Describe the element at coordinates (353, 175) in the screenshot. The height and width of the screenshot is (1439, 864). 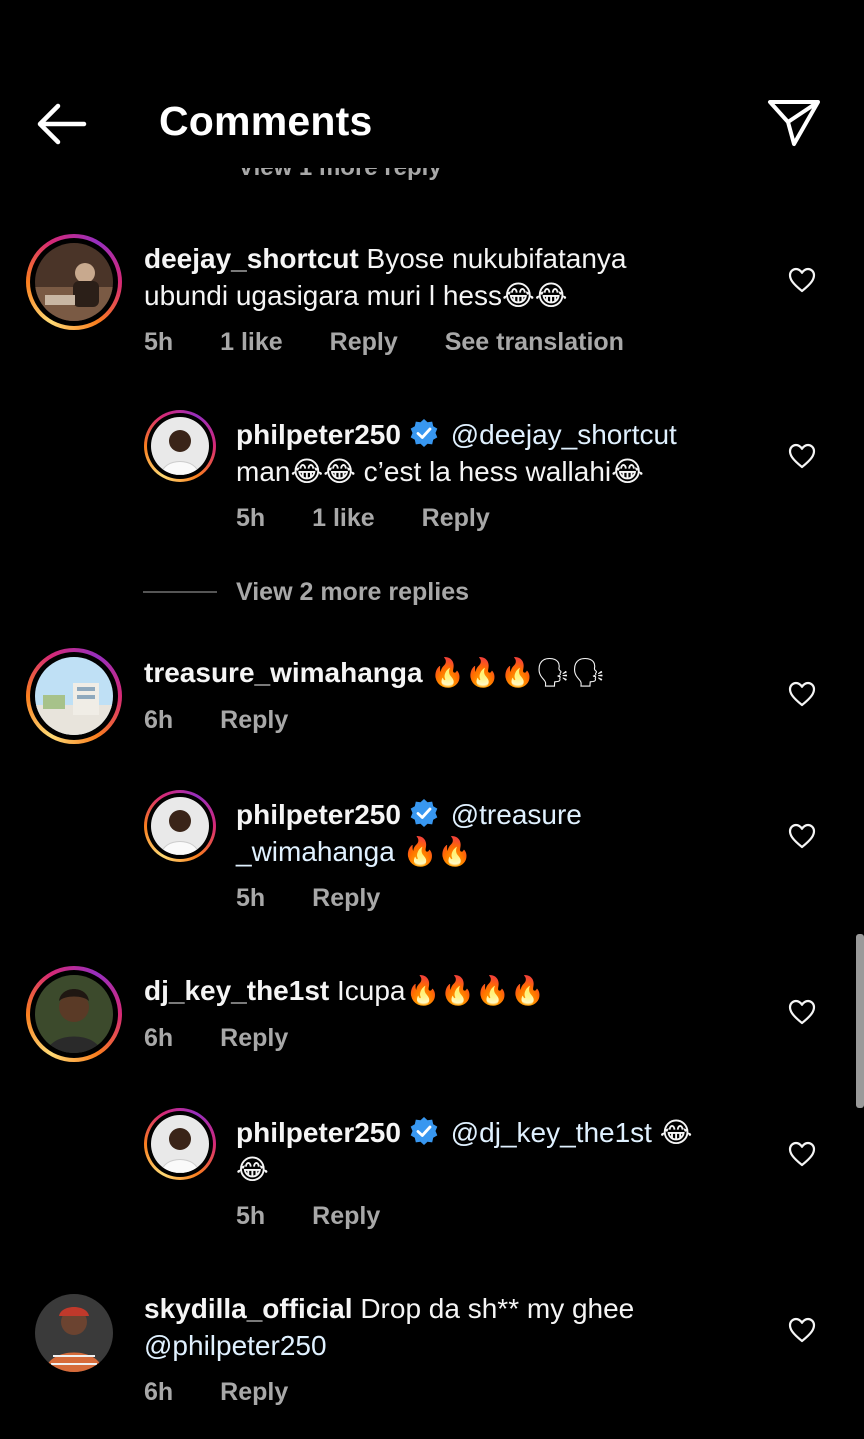
I see `view-more-replies-partial-label: View 1 more reply` at that location.